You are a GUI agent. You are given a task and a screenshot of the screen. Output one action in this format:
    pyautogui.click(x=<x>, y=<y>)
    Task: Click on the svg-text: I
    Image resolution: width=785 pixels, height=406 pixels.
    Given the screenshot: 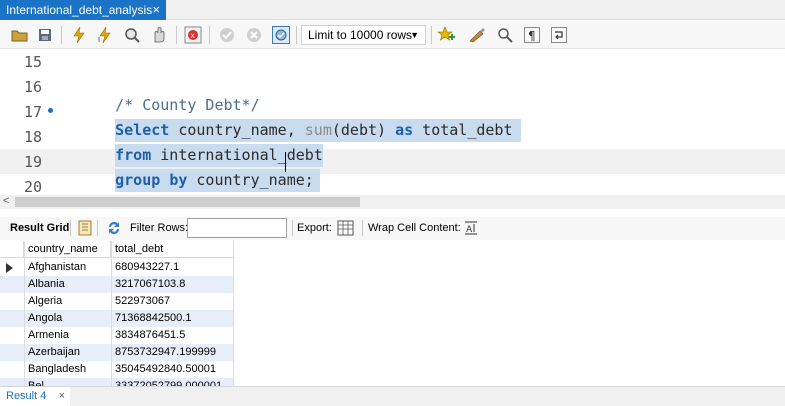 What is the action you would take?
    pyautogui.click(x=99, y=39)
    